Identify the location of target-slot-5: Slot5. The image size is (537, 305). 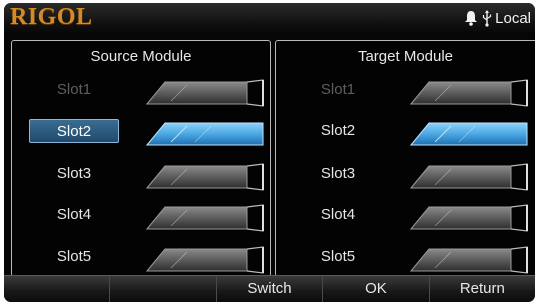
(405, 257).